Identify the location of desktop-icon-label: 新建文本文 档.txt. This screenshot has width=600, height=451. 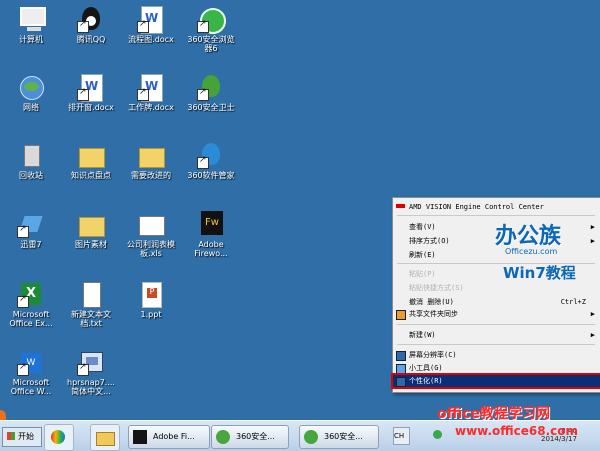
(91, 319).